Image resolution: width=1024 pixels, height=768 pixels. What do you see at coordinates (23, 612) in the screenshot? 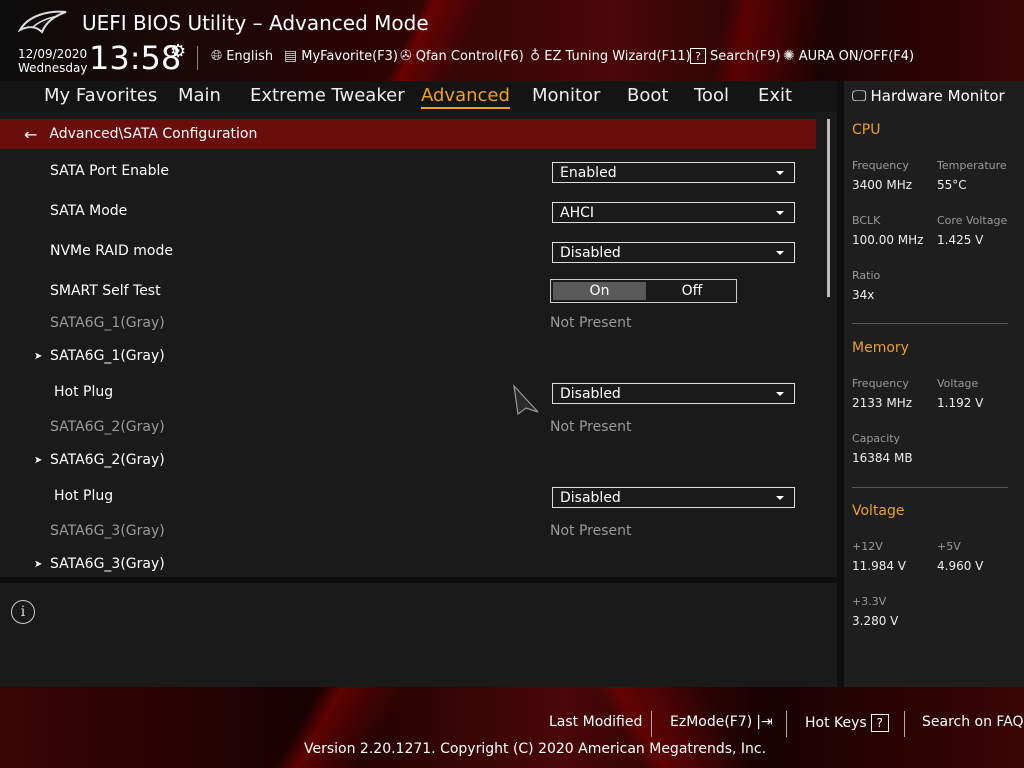
I see `info-icon: i` at bounding box center [23, 612].